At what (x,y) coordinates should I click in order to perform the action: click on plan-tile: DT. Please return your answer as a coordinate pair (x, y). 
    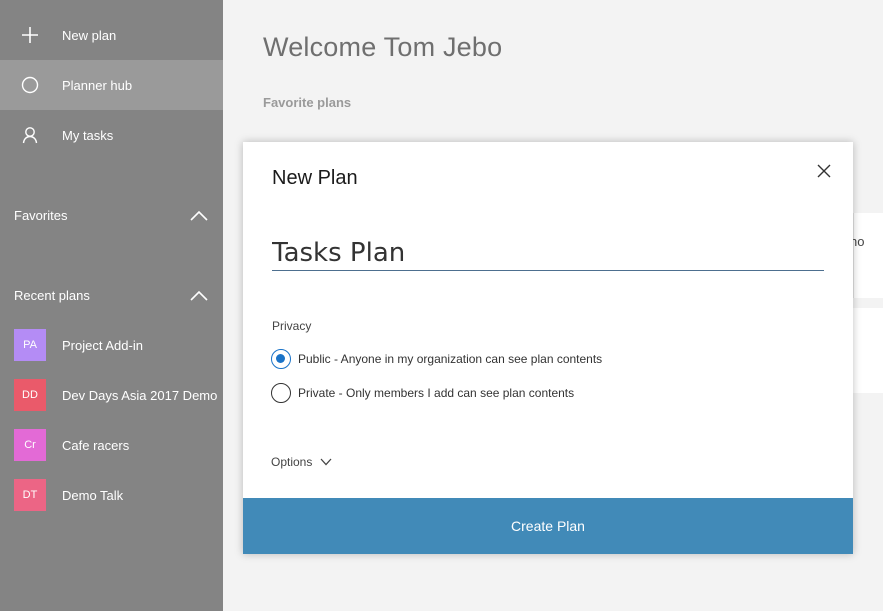
    Looking at the image, I should click on (30, 495).